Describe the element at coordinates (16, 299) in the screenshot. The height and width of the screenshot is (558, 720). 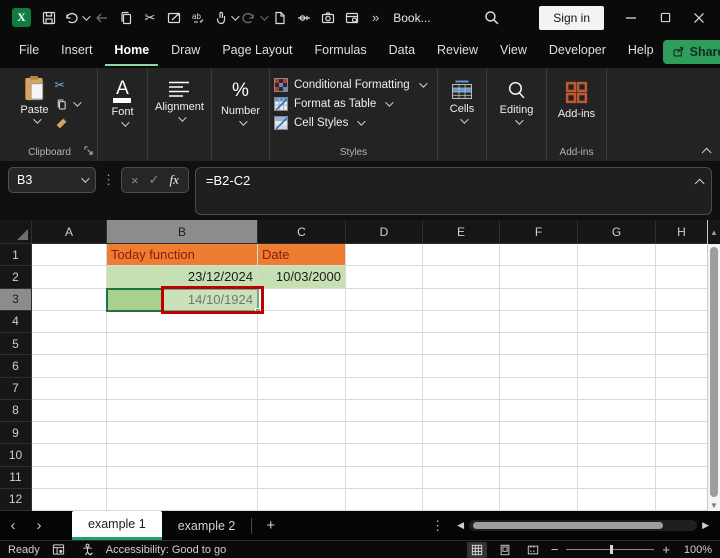
I see `row-header-3: 3` at that location.